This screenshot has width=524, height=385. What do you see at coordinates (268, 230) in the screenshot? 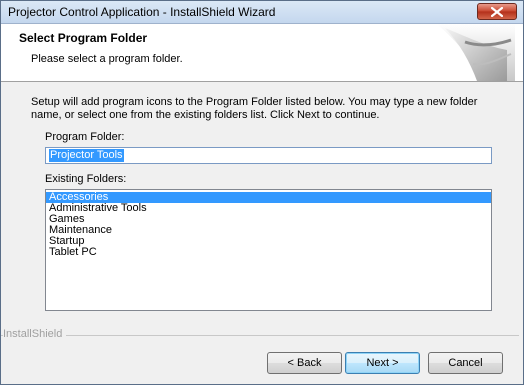
I see `folder-item-maintenance: Maintenance` at bounding box center [268, 230].